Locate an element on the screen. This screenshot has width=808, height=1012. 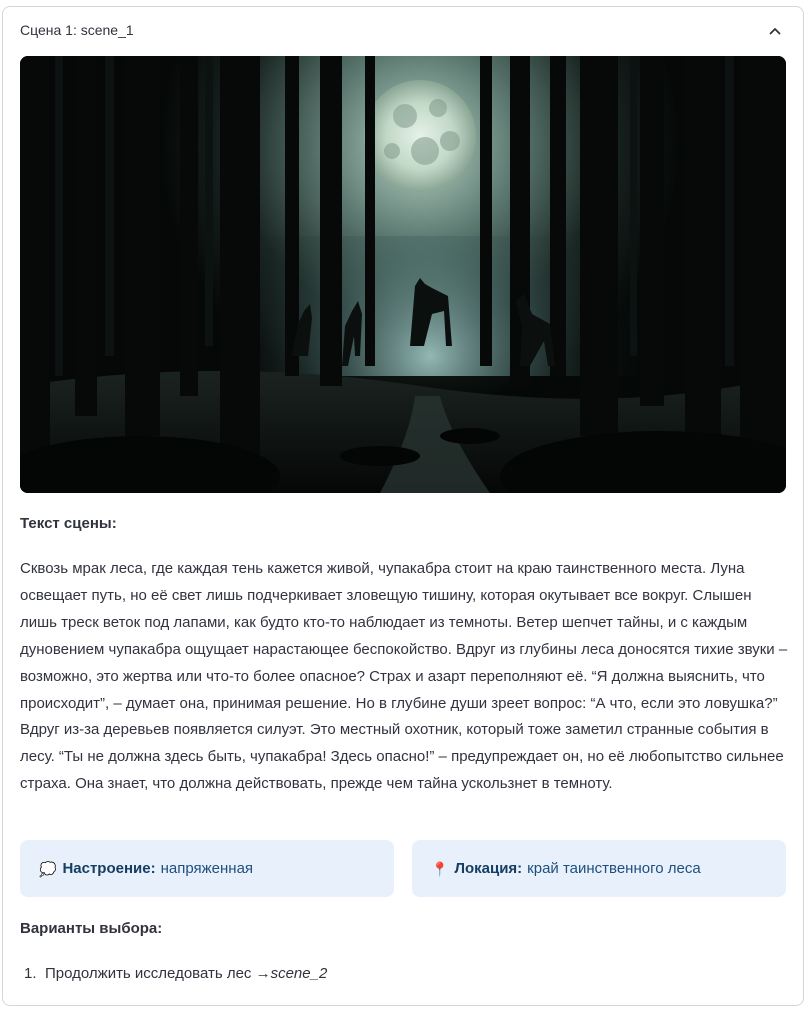
chevron-up-icon is located at coordinates (775, 31).